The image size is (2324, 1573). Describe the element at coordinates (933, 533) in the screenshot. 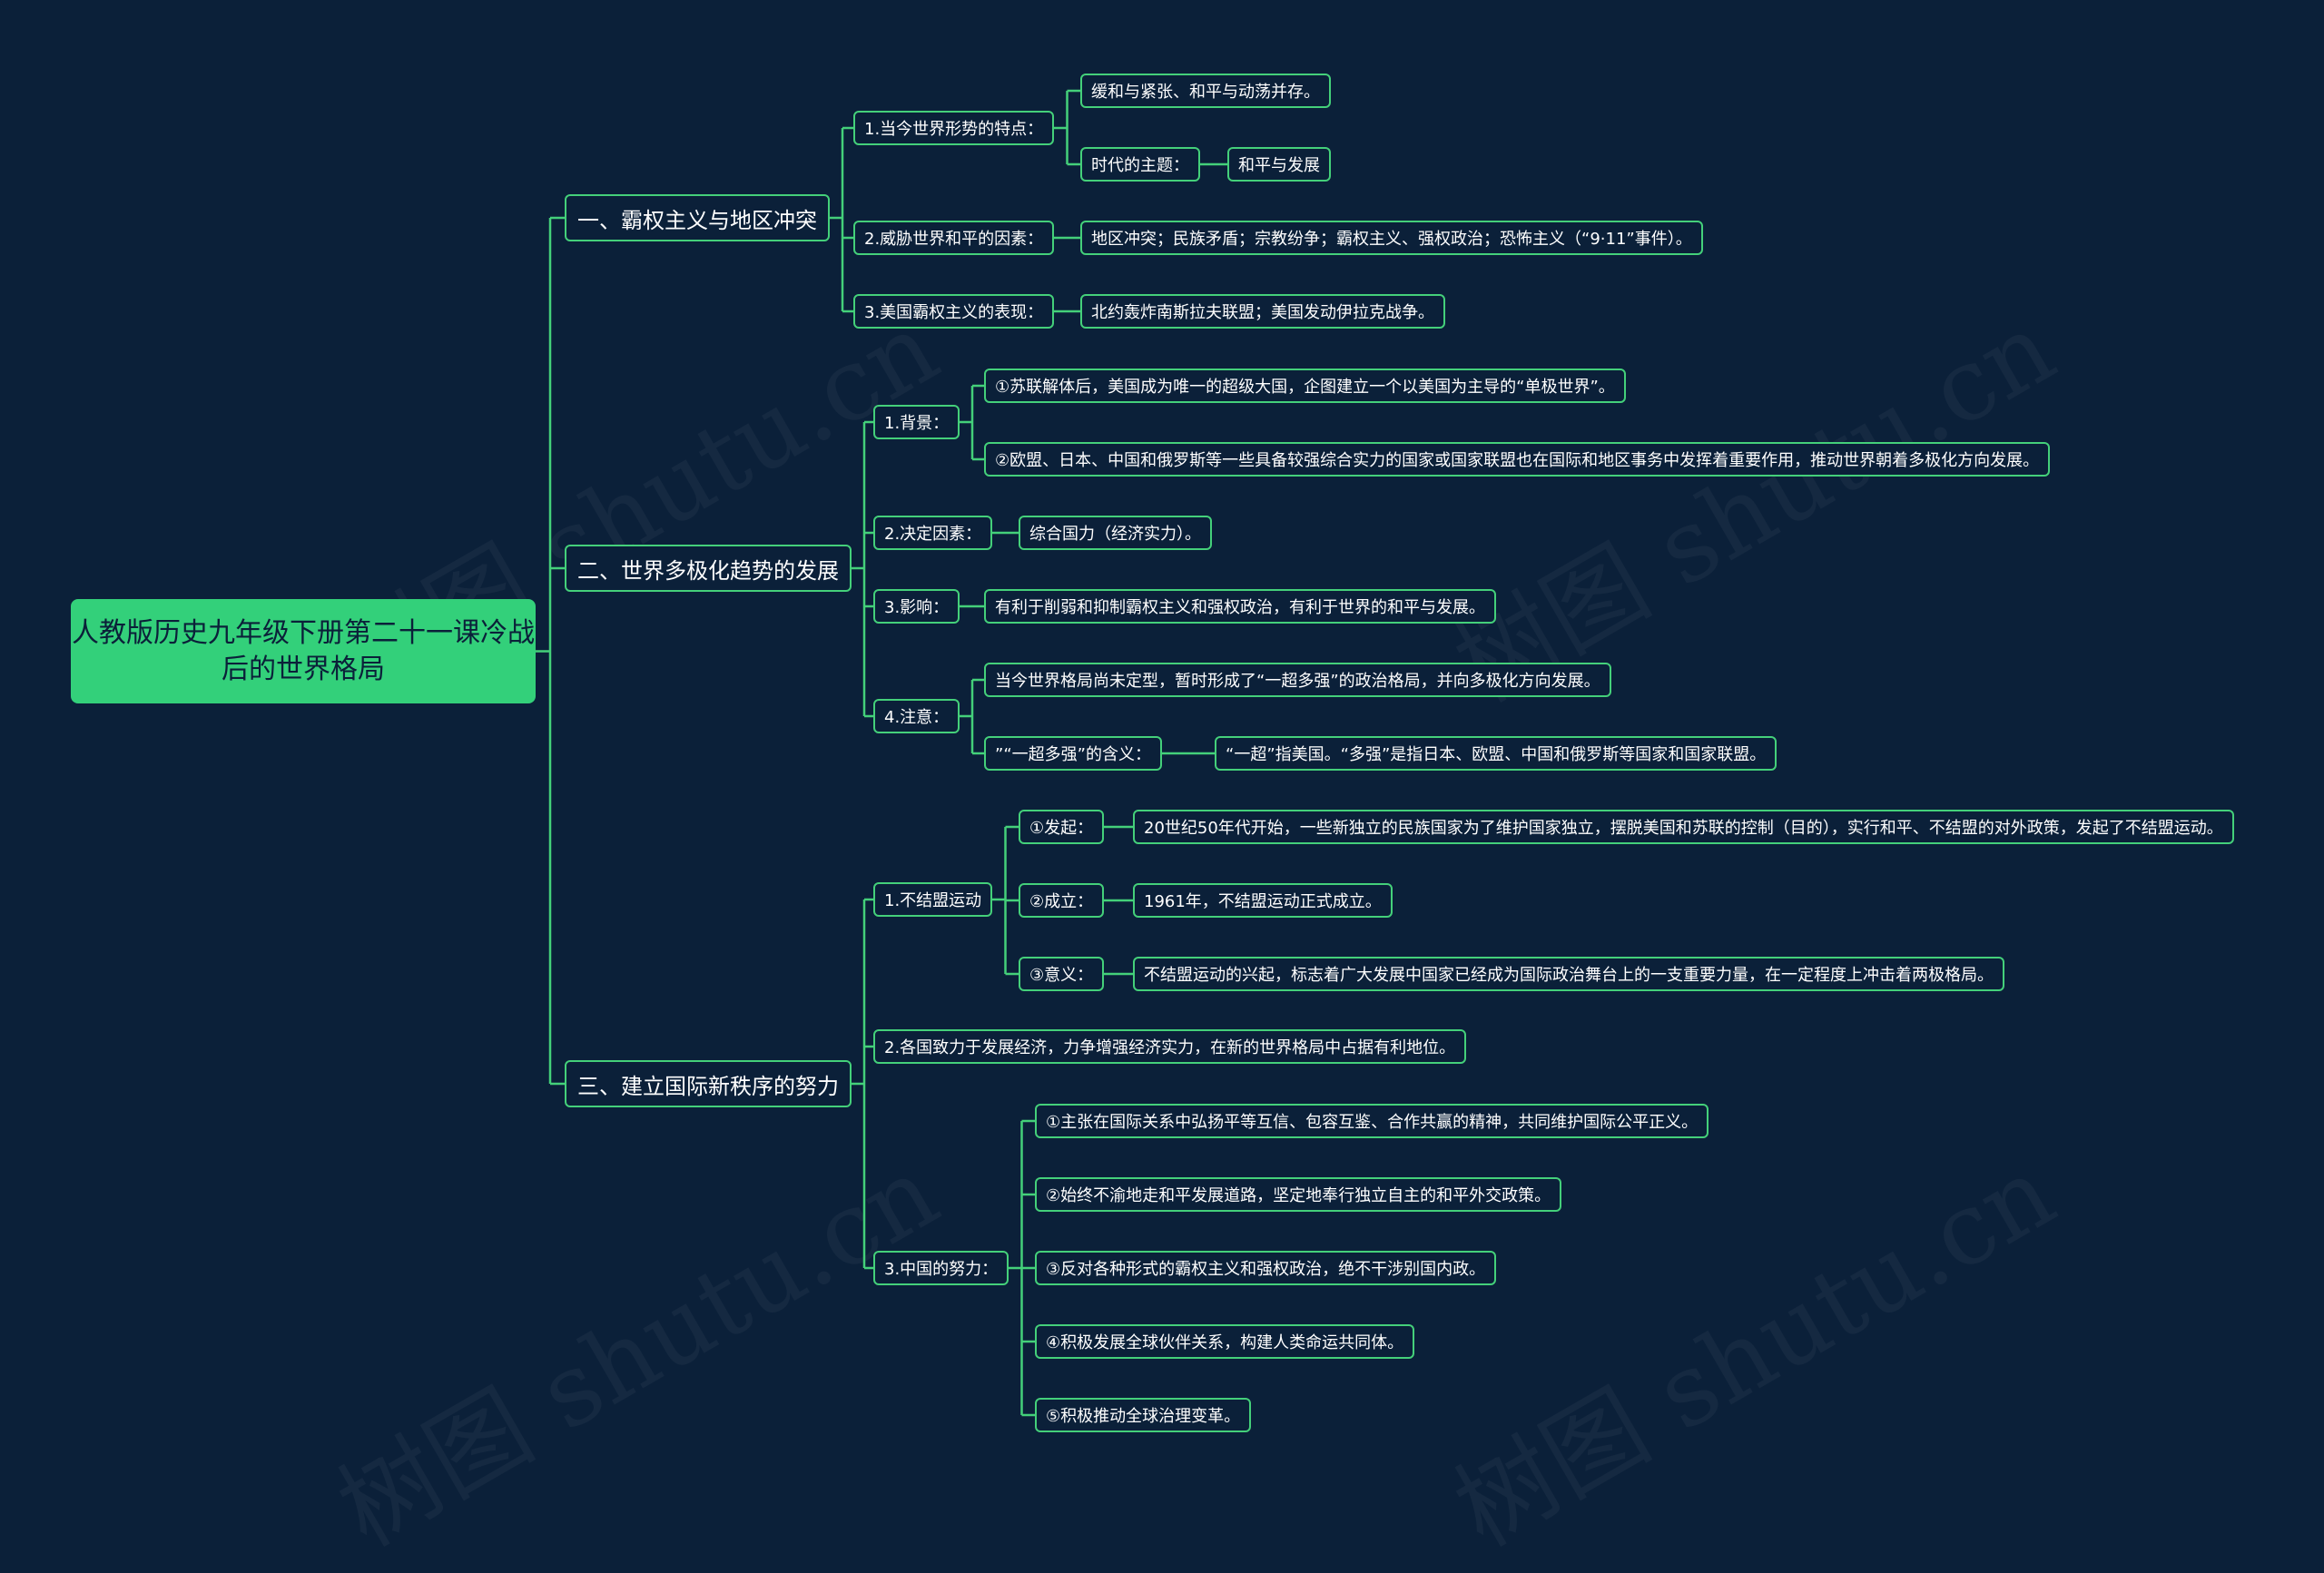

I see `topic-decisive-factor: 2.决定因素：` at that location.